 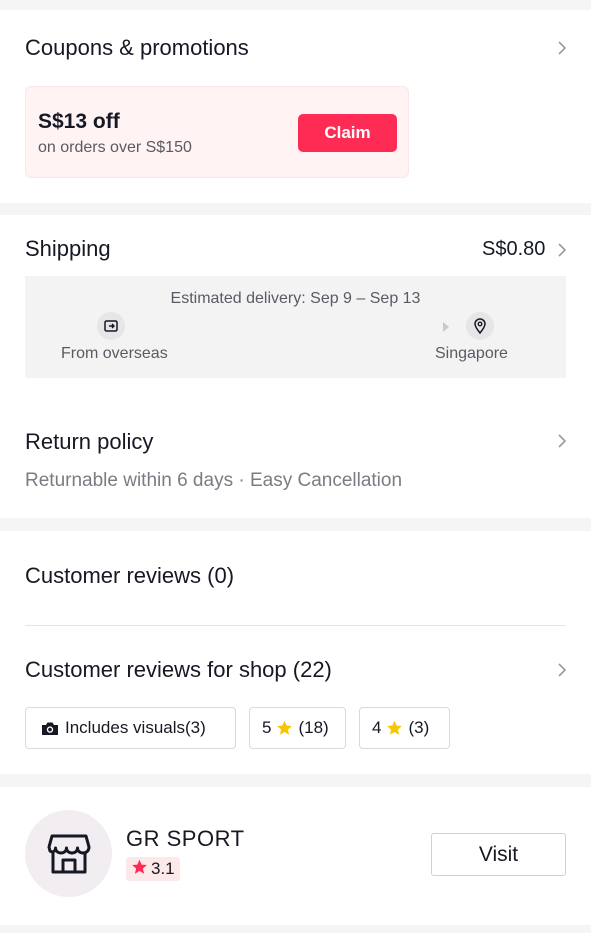 I want to click on camera-icon, so click(x=50, y=728).